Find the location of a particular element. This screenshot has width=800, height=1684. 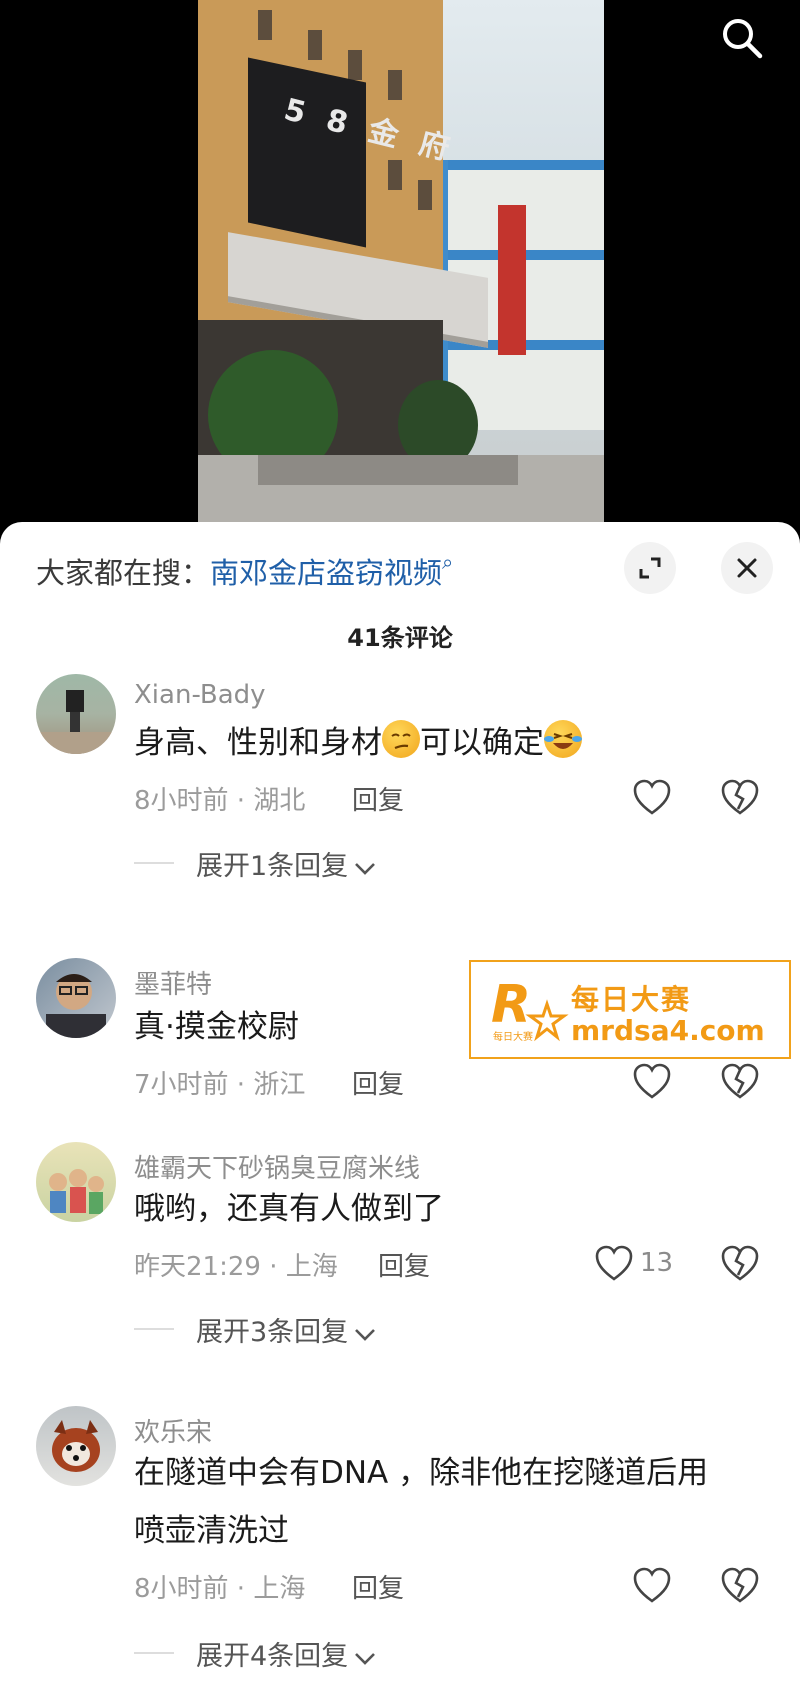

comment-username: Xian-Bady is located at coordinates (200, 695).